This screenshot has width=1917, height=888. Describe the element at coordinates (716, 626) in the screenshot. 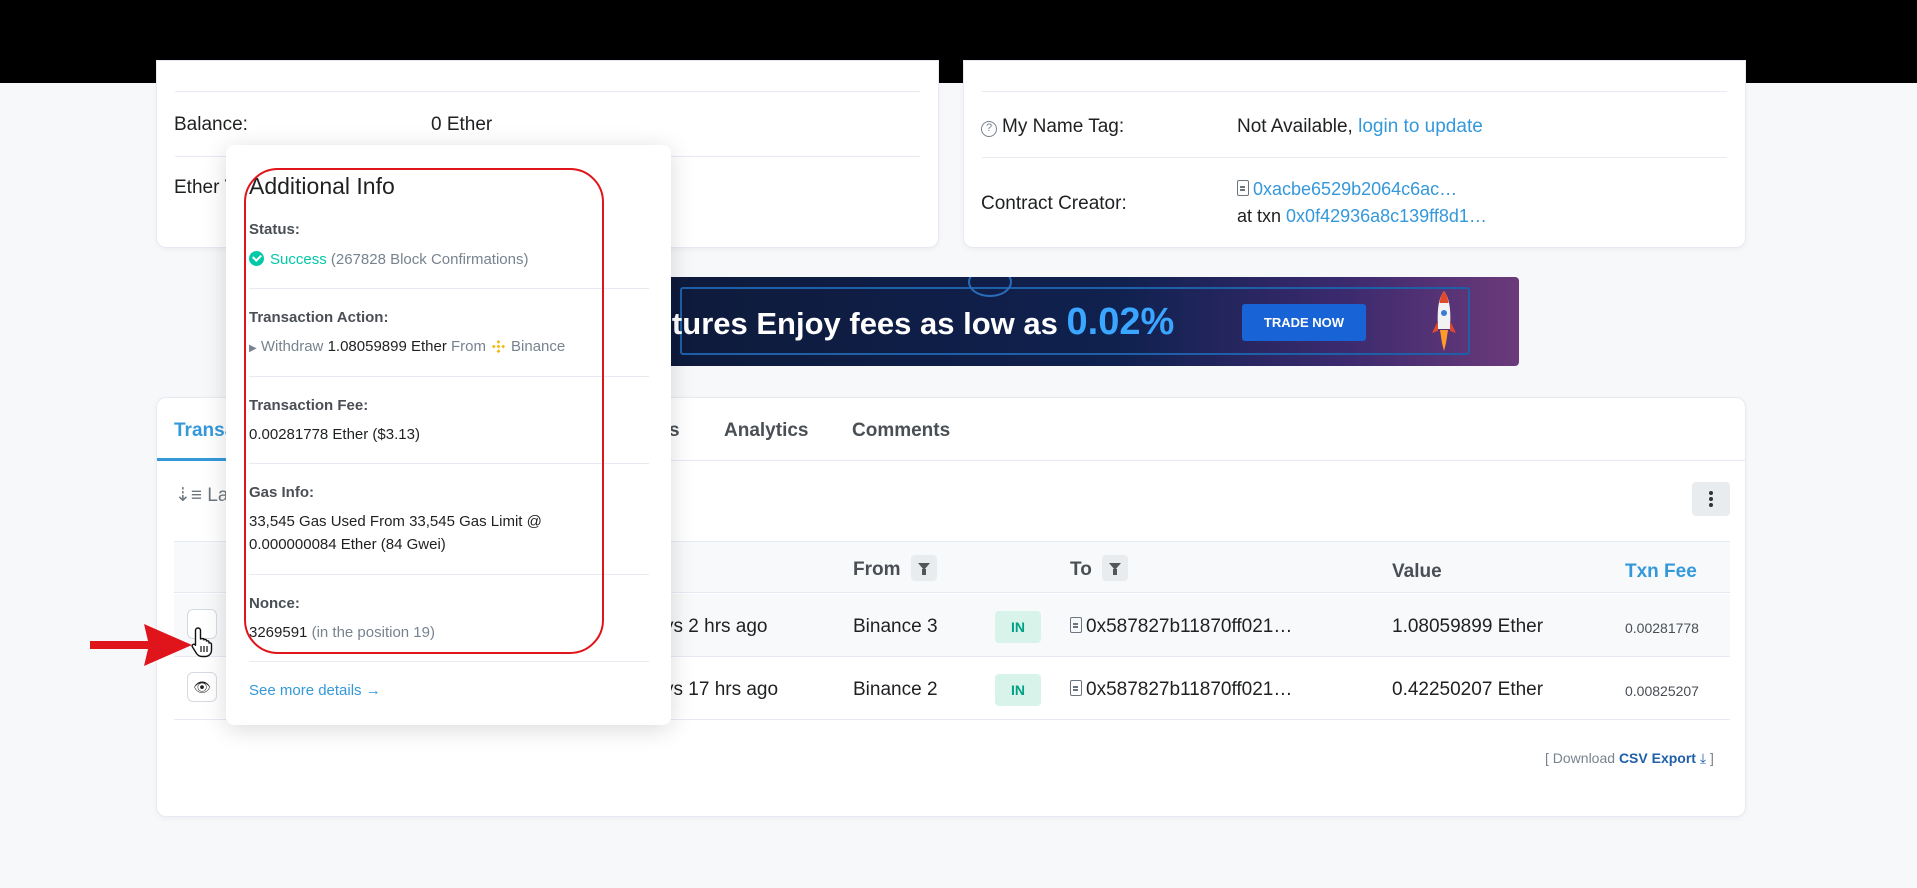

I see `txn-age: ys 2 hrs ago` at that location.